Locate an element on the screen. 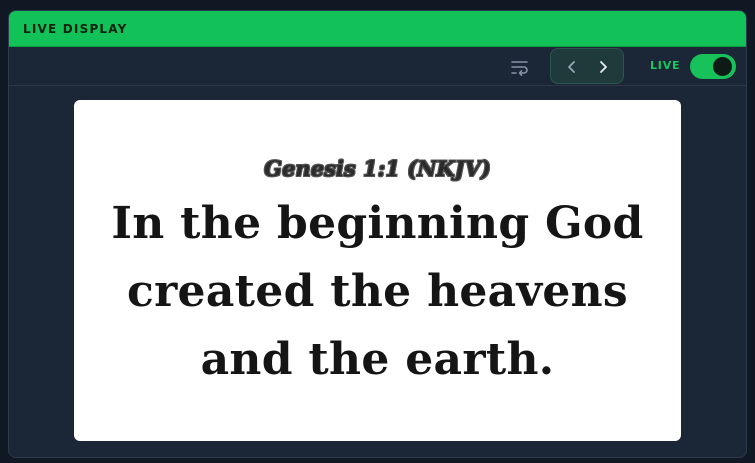  verse-line: In the beginning God is located at coordinates (377, 223).